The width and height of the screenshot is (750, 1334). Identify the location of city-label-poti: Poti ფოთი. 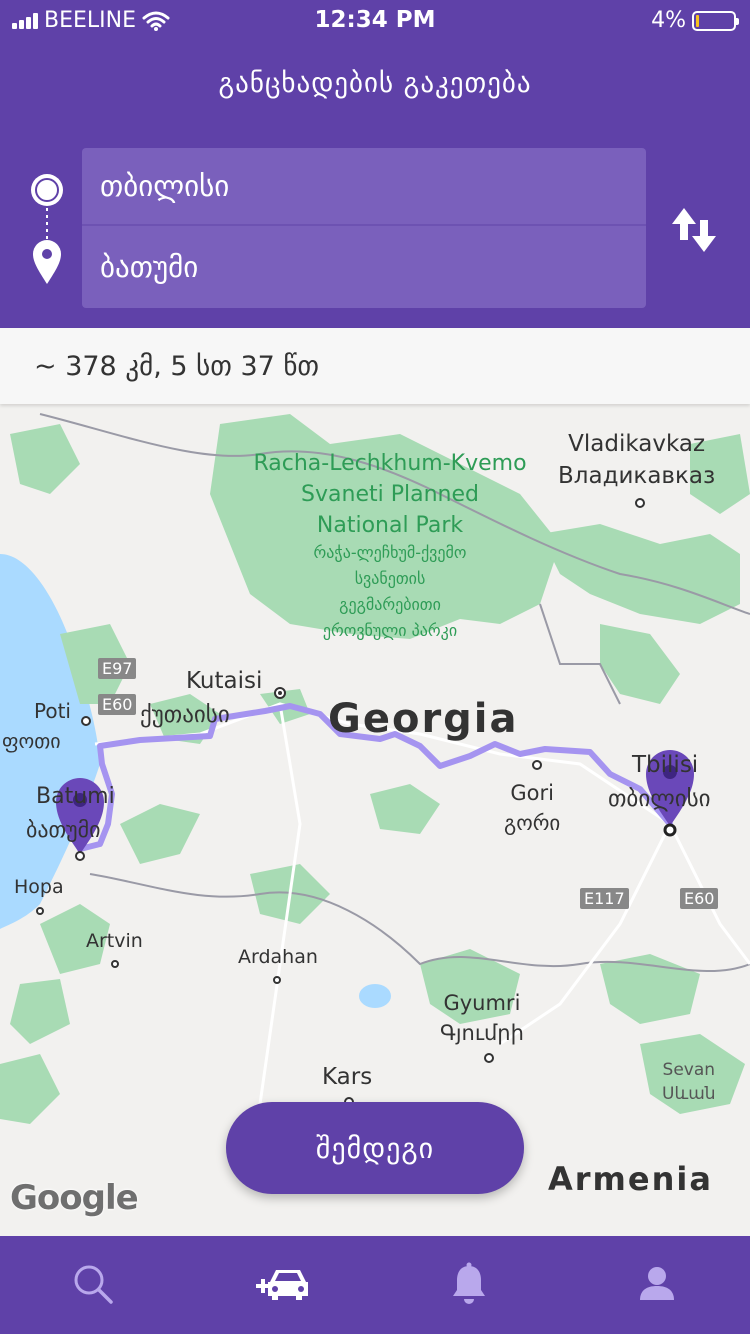
(36, 726).